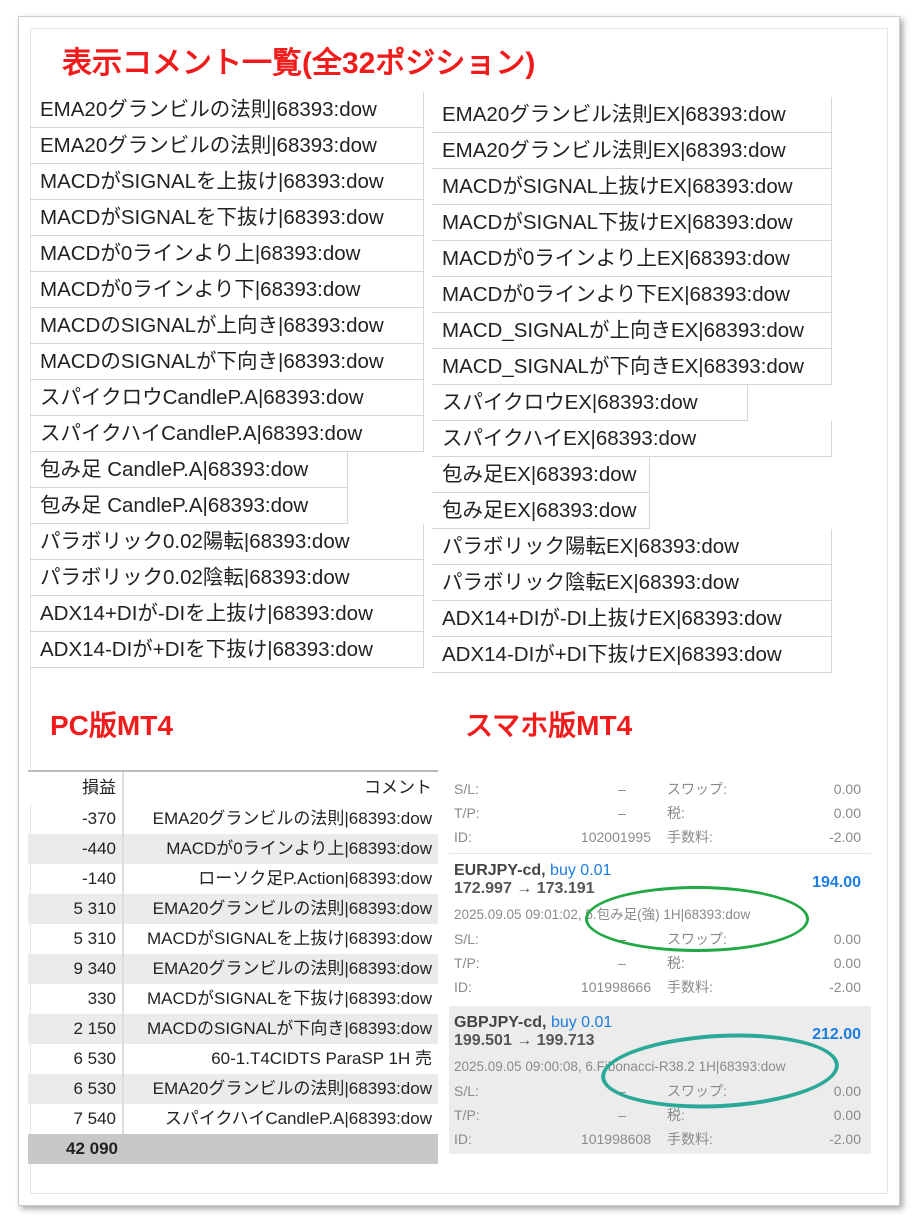  What do you see at coordinates (111, 725) in the screenshot?
I see `pc-section-label: PC版MT4` at bounding box center [111, 725].